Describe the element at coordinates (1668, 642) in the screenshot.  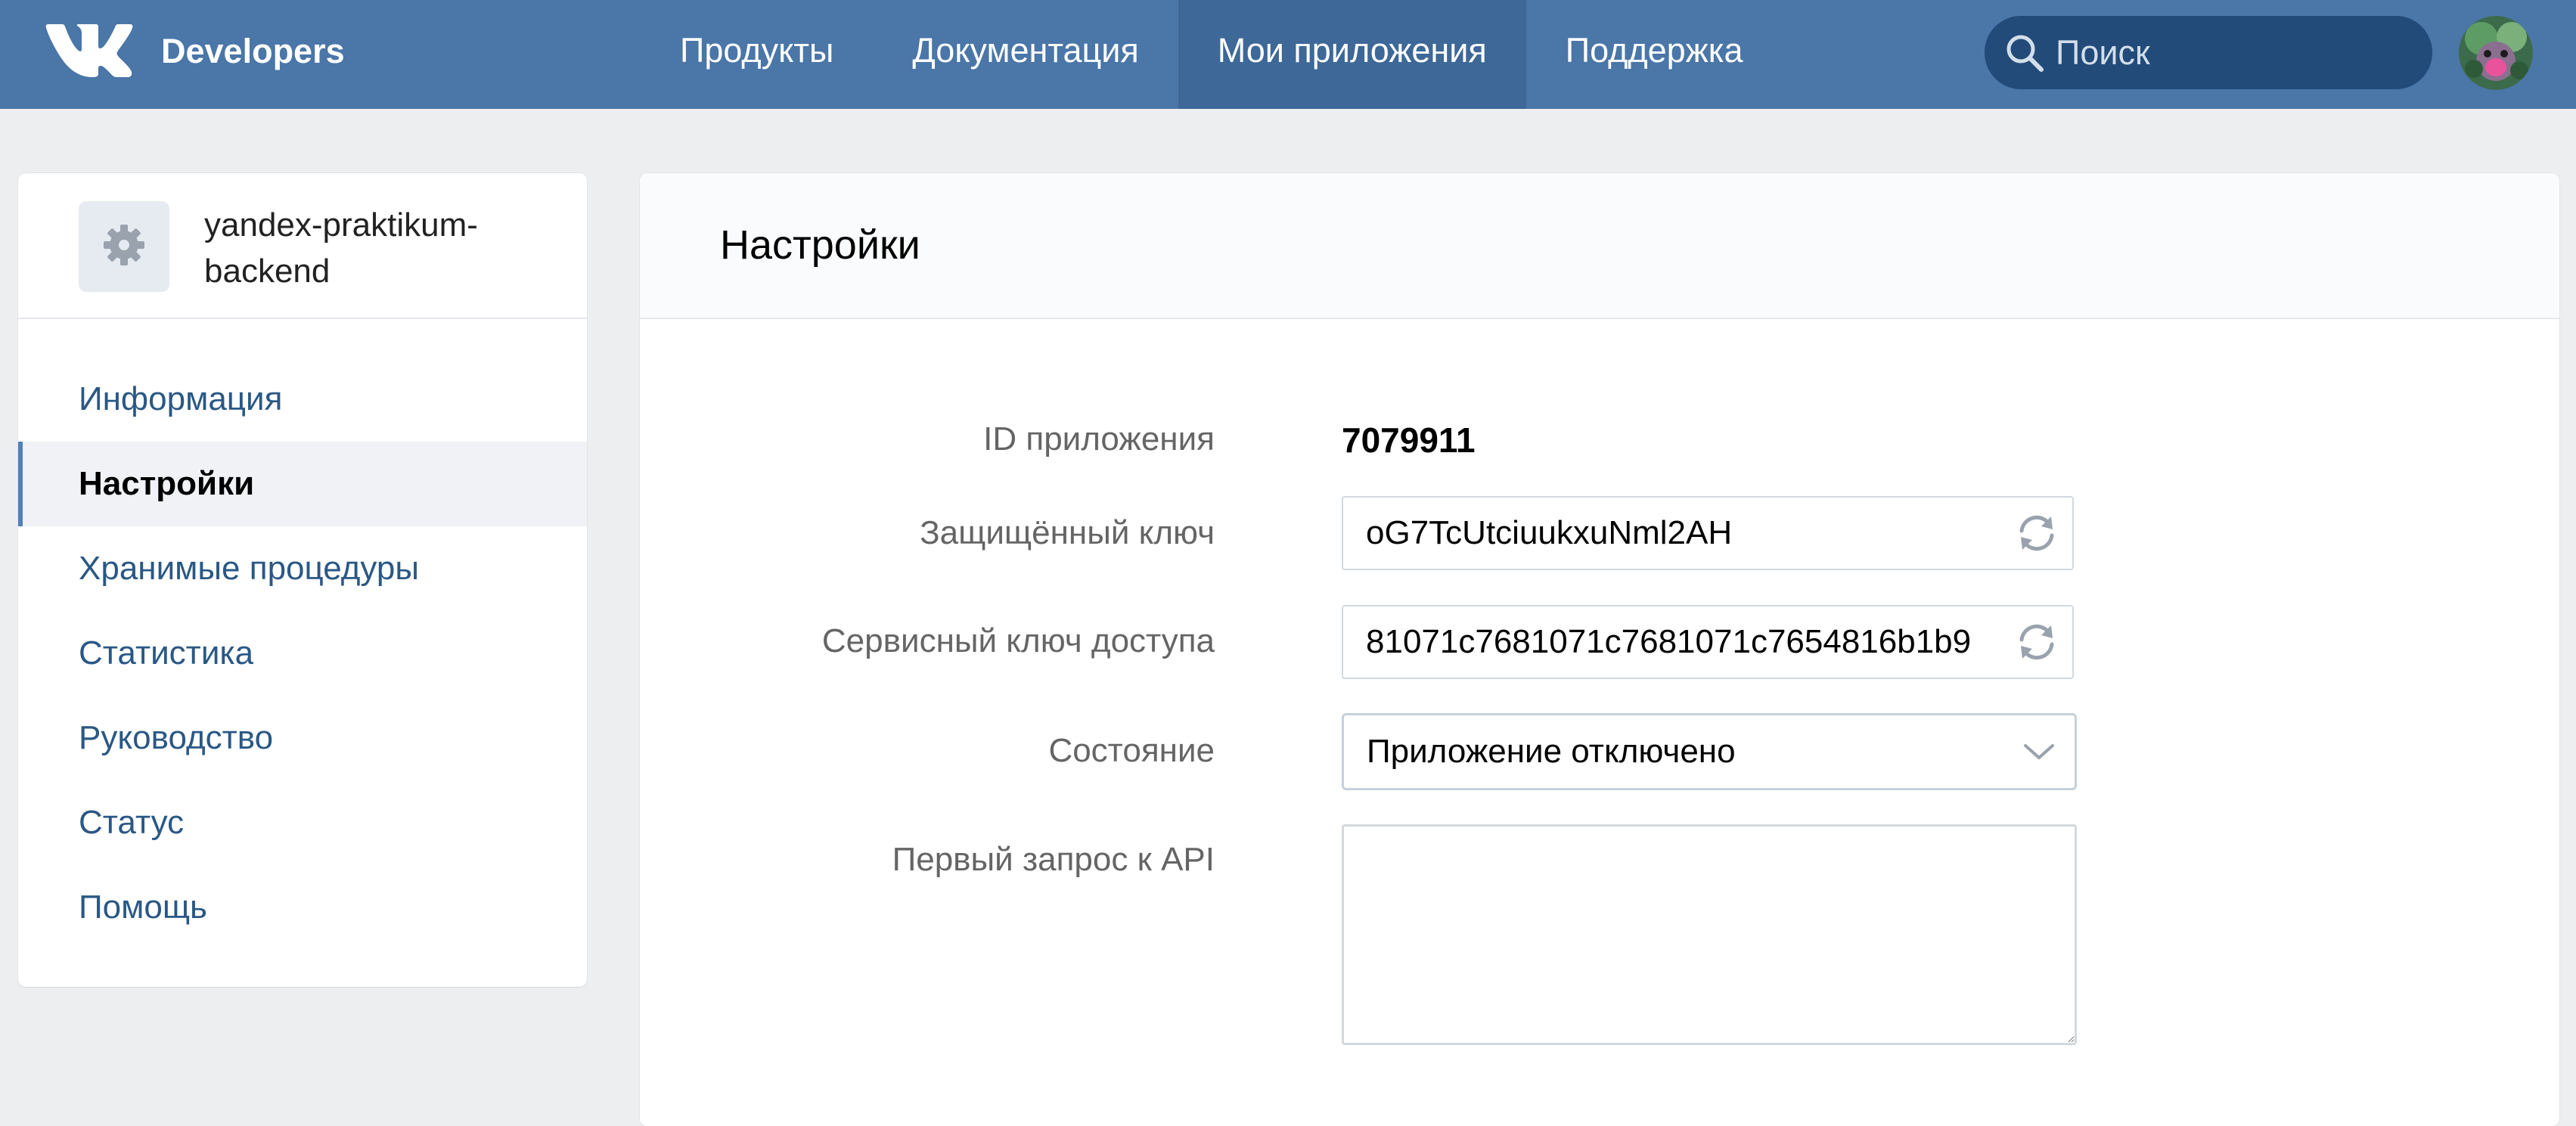
I see `service-key-value: 81071c7681071c7681071c7654816b1b9` at that location.